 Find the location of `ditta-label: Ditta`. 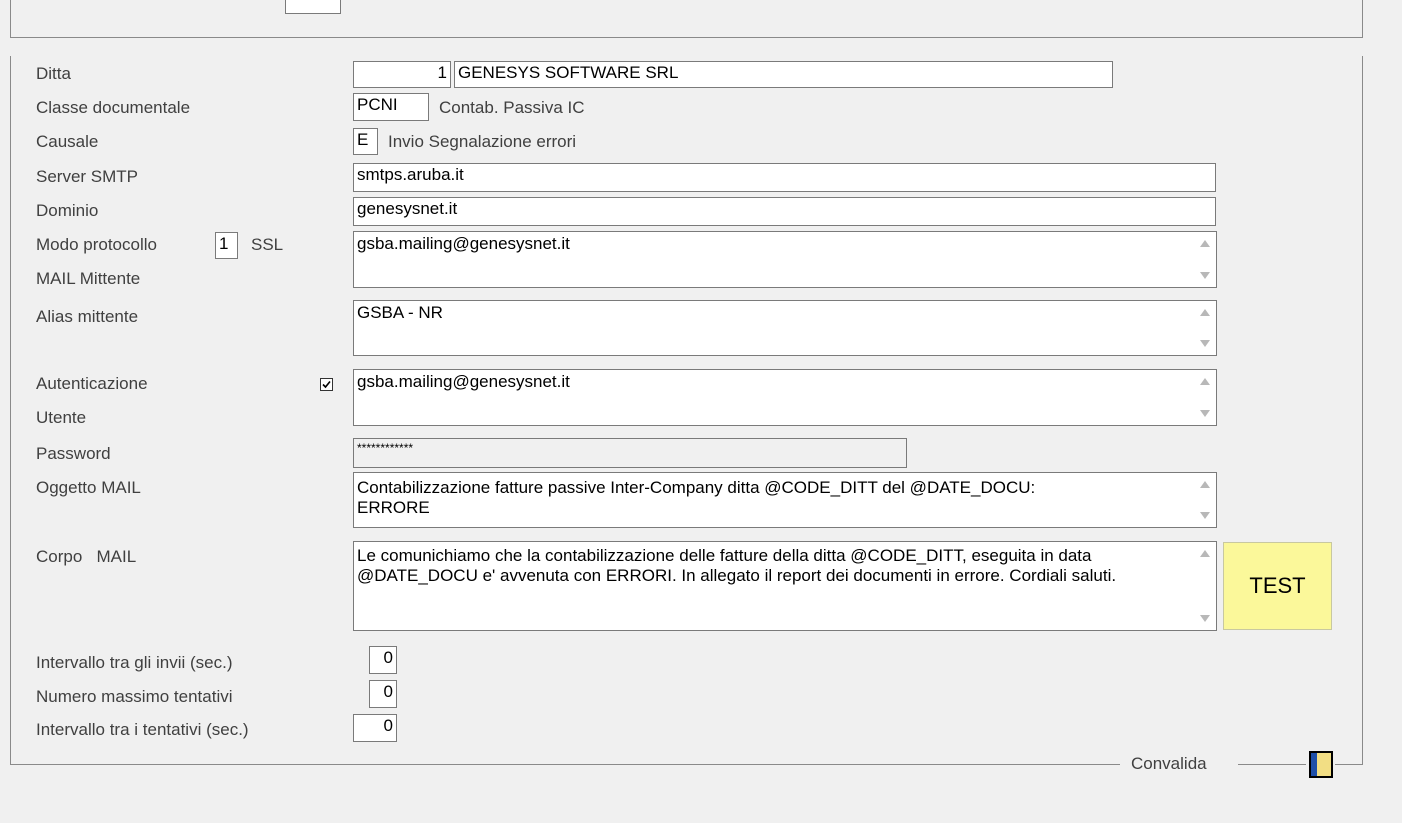

ditta-label: Ditta is located at coordinates (53, 73).